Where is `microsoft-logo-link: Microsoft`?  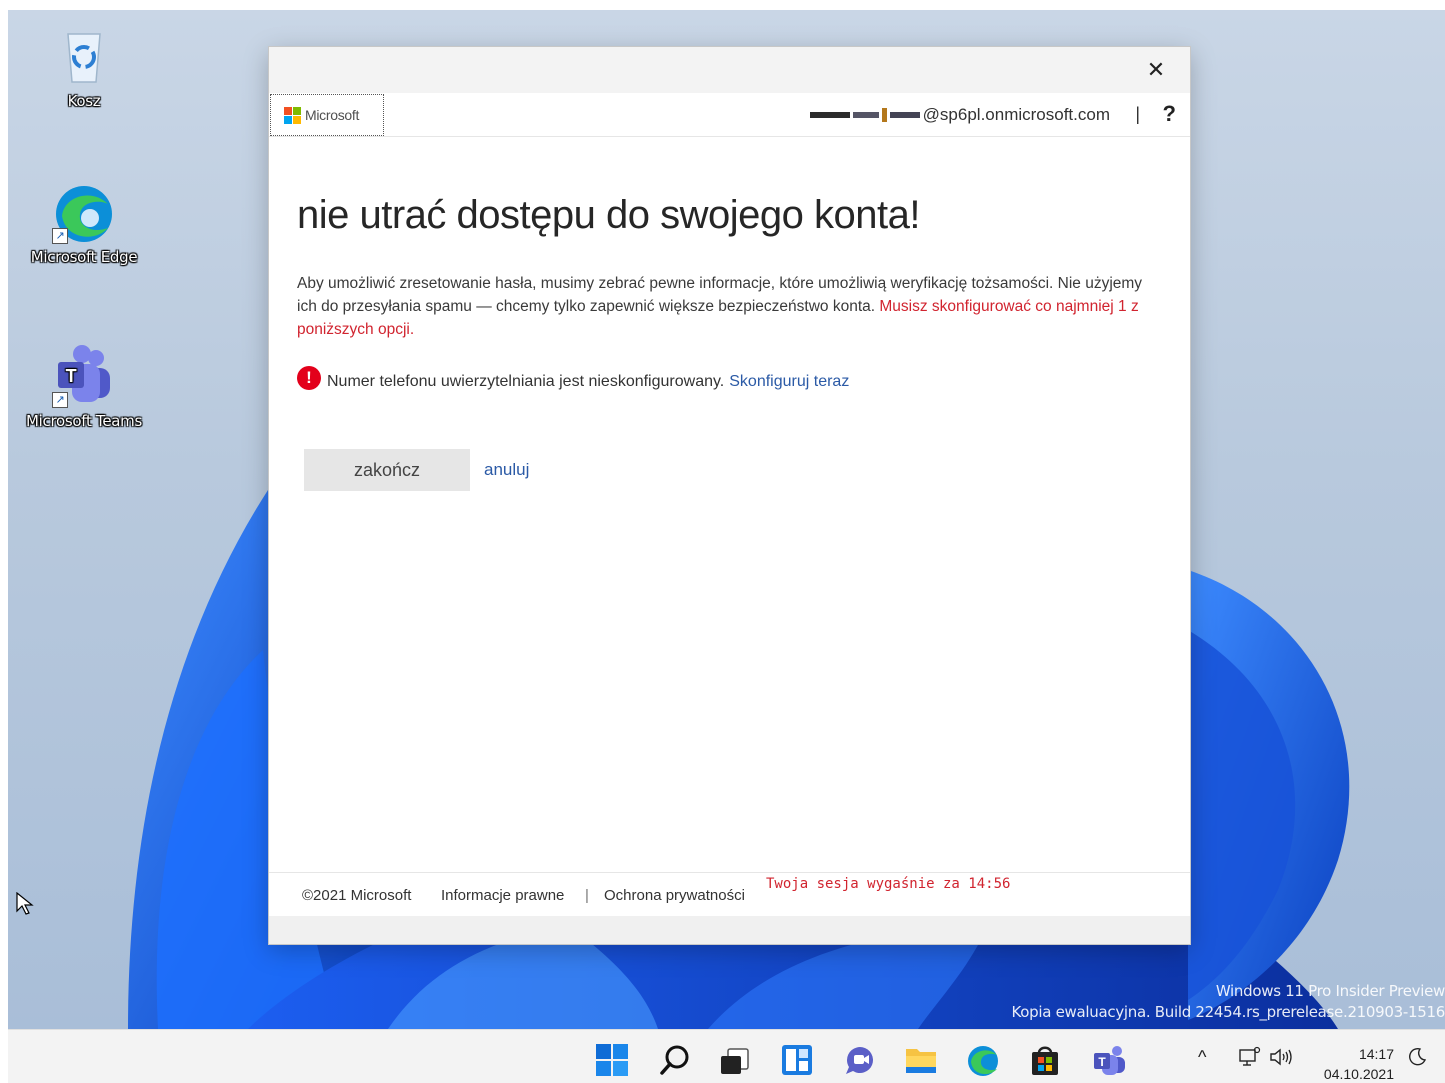
microsoft-logo-link: Microsoft is located at coordinates (327, 115).